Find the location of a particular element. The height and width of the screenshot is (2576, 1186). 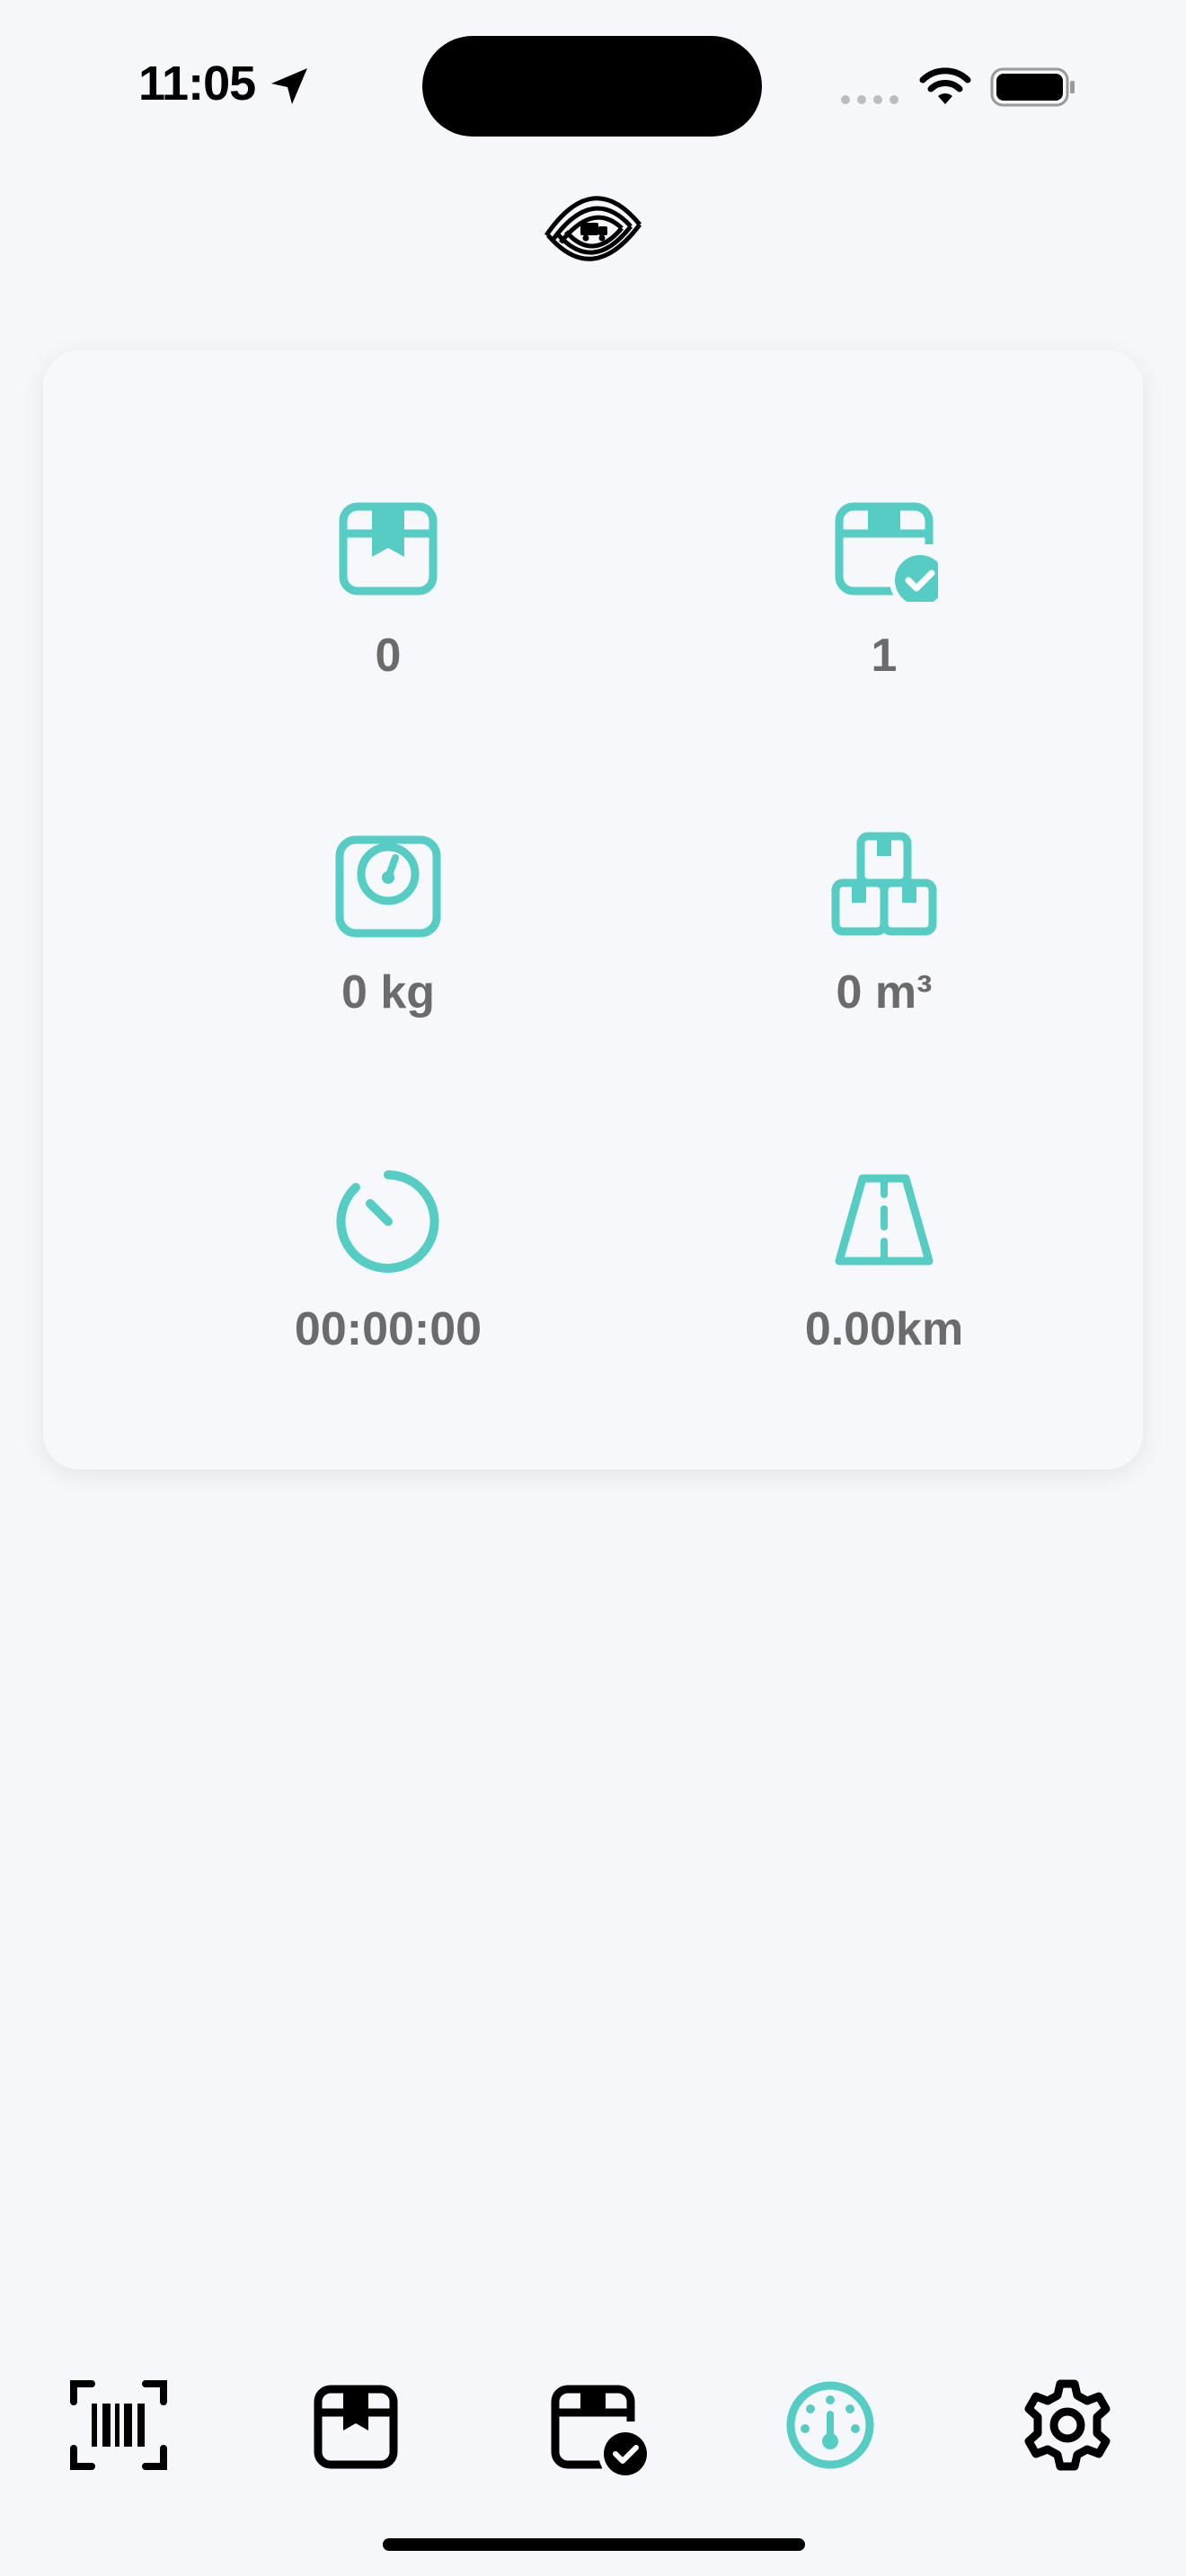

battery-icon is located at coordinates (1032, 87).